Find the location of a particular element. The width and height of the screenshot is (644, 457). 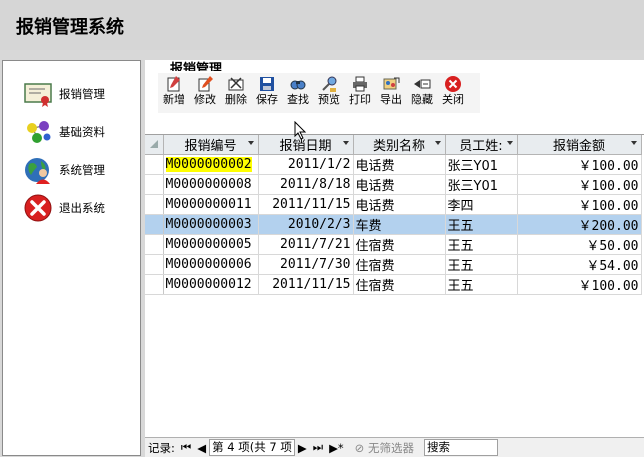

delete-icon is located at coordinates (236, 84).